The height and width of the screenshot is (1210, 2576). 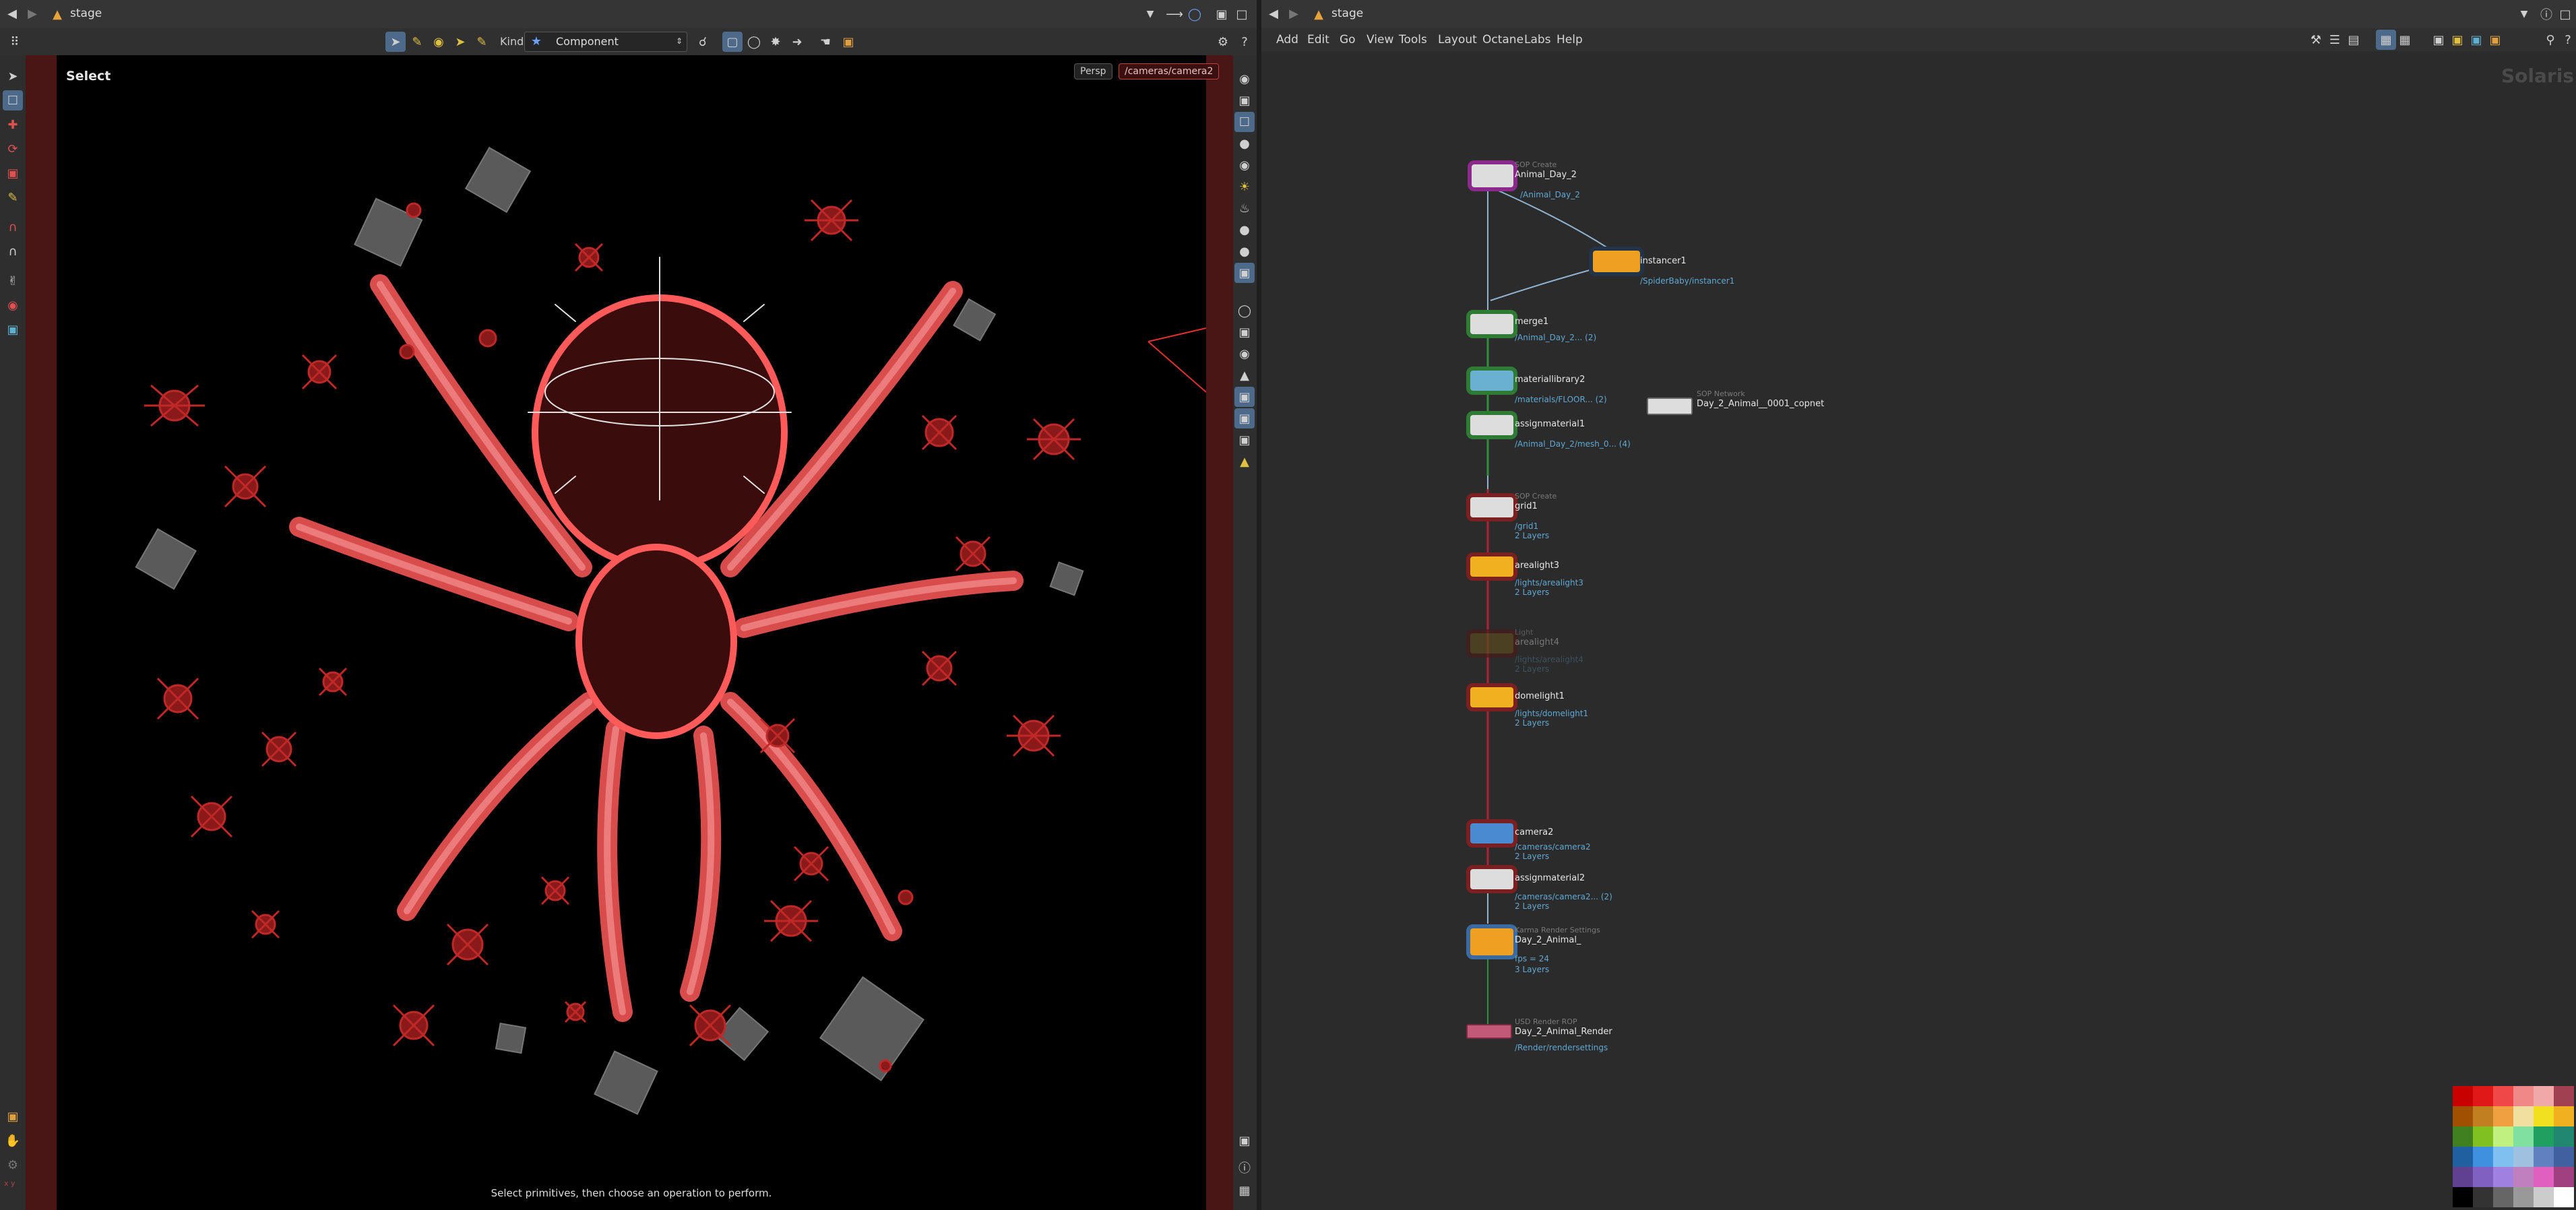 What do you see at coordinates (1244, 100) in the screenshot?
I see `display-icon: ▣` at bounding box center [1244, 100].